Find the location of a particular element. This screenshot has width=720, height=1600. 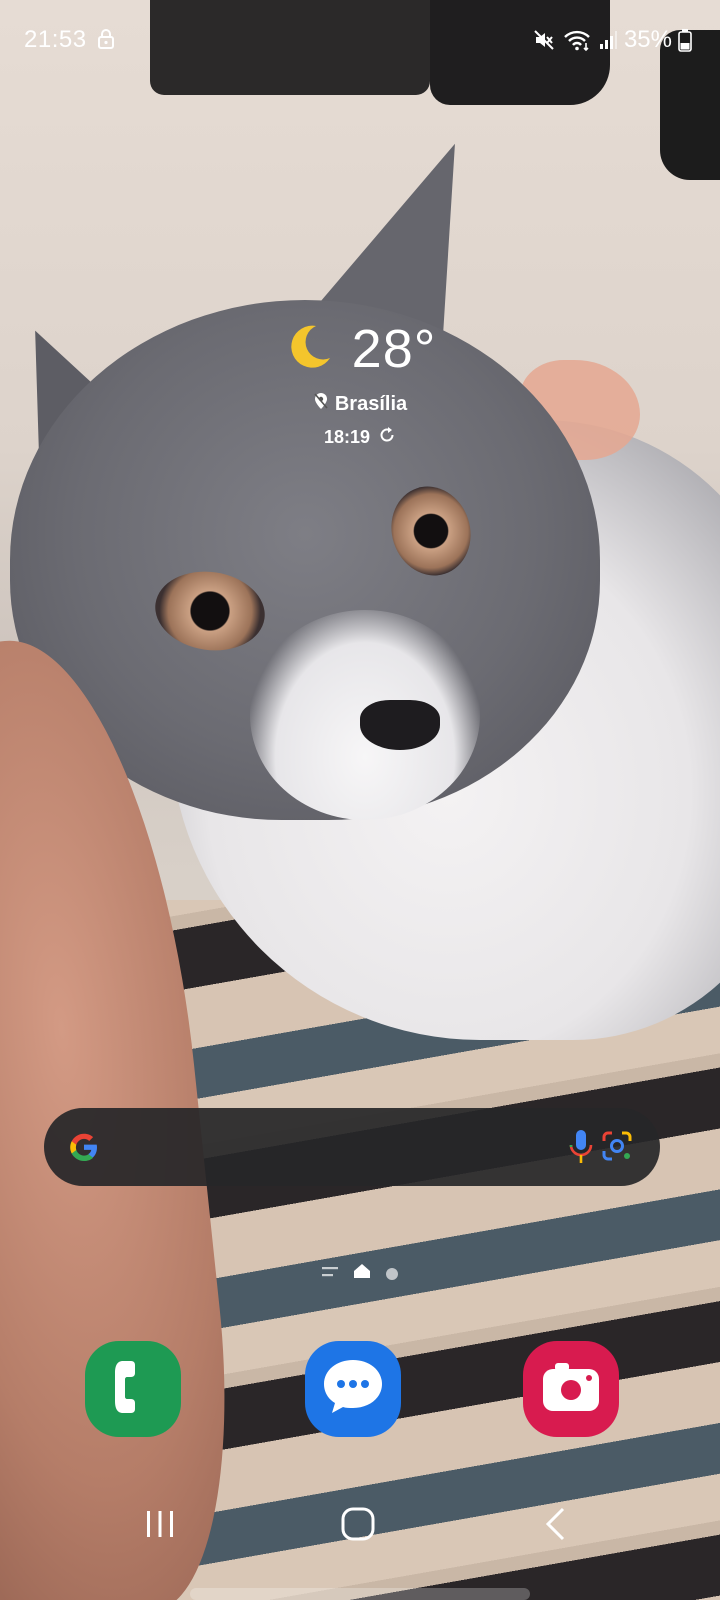

home-button is located at coordinates (358, 1526).